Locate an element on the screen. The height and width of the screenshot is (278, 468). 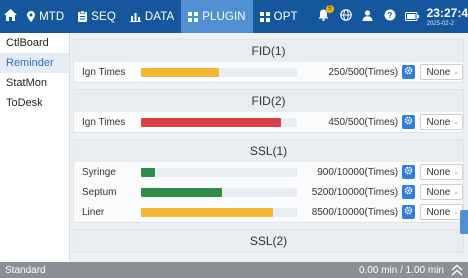
card-title: SSL(2) is located at coordinates (268, 241).